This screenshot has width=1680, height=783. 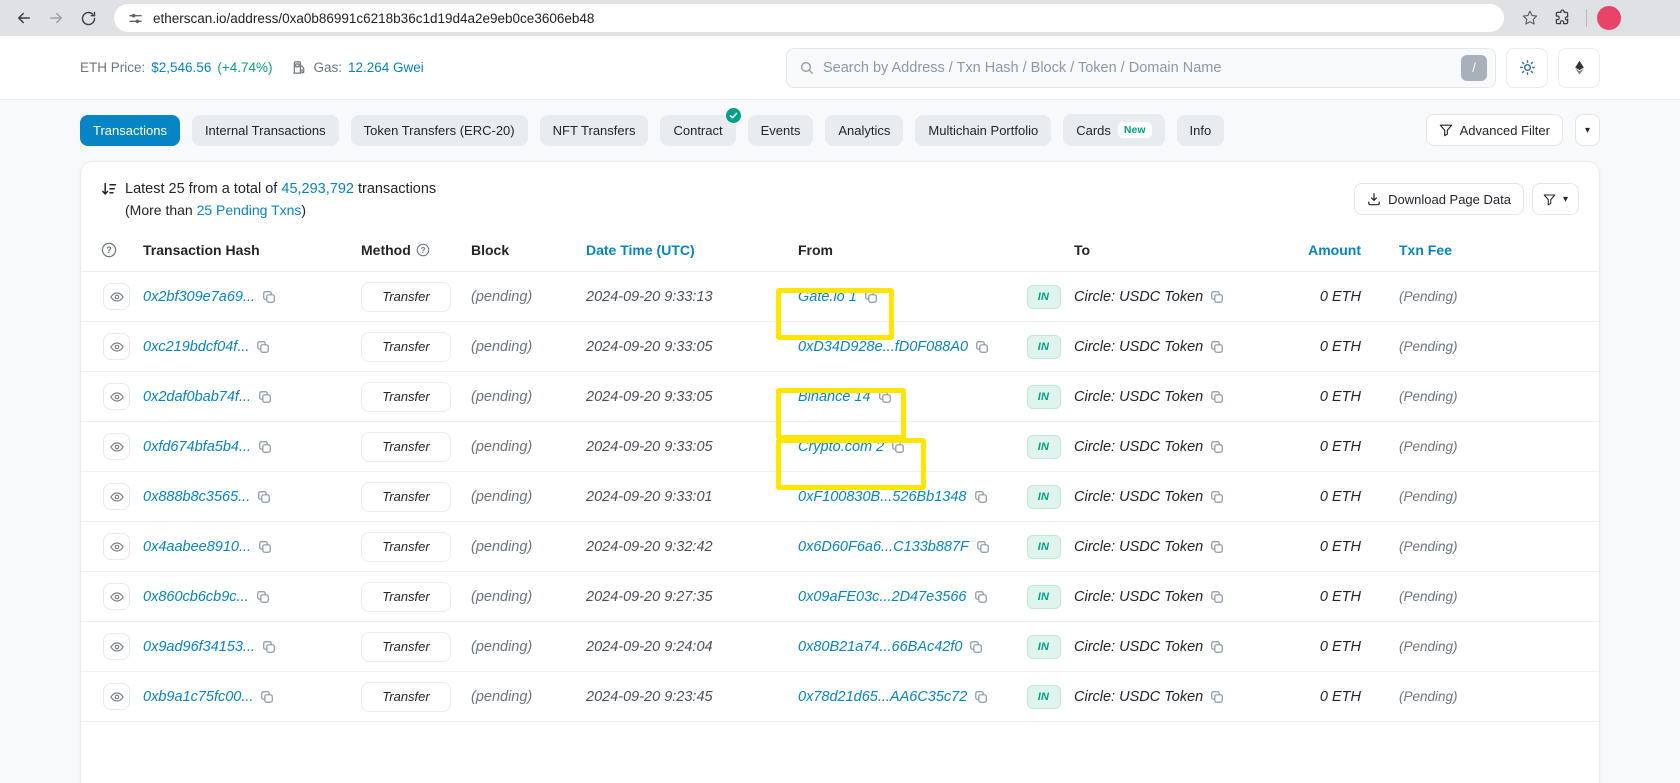 What do you see at coordinates (1436, 250) in the screenshot?
I see `header-txn-fee: Txn Fee` at bounding box center [1436, 250].